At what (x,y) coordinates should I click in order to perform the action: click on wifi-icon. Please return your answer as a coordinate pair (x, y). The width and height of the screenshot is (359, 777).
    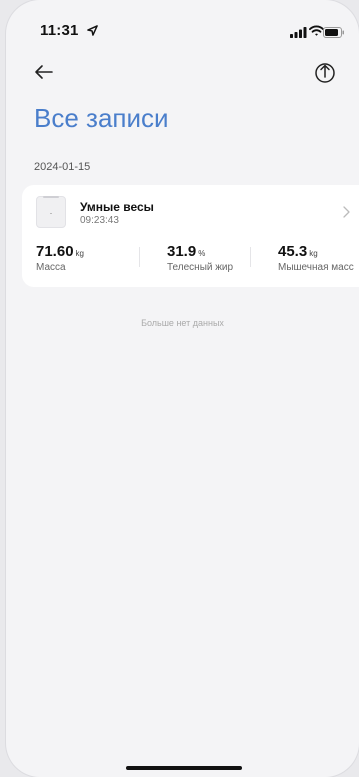
    Looking at the image, I should click on (316, 33).